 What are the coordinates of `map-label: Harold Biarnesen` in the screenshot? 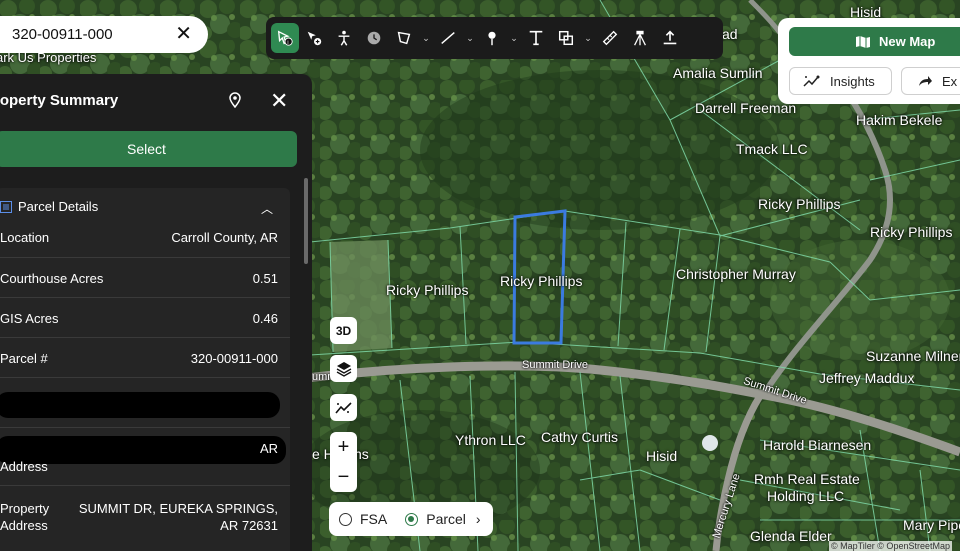 It's located at (817, 445).